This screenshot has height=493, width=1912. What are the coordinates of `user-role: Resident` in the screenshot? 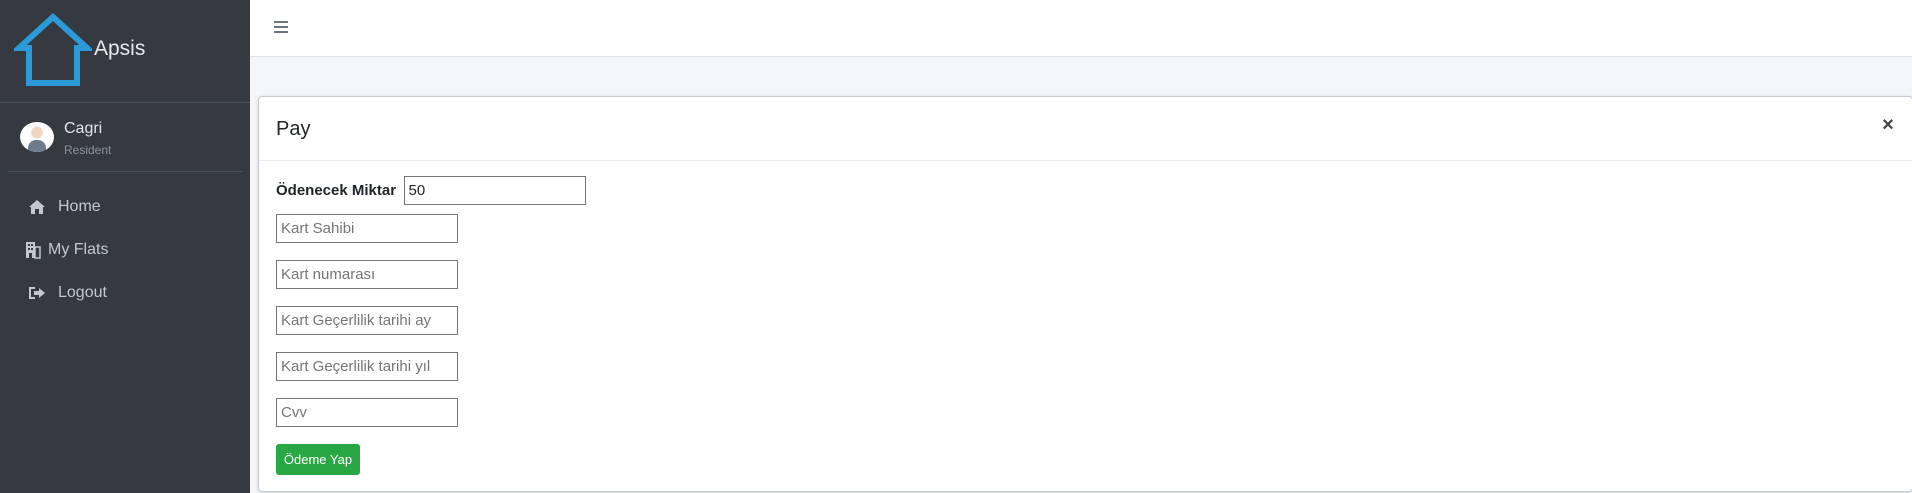 It's located at (88, 150).